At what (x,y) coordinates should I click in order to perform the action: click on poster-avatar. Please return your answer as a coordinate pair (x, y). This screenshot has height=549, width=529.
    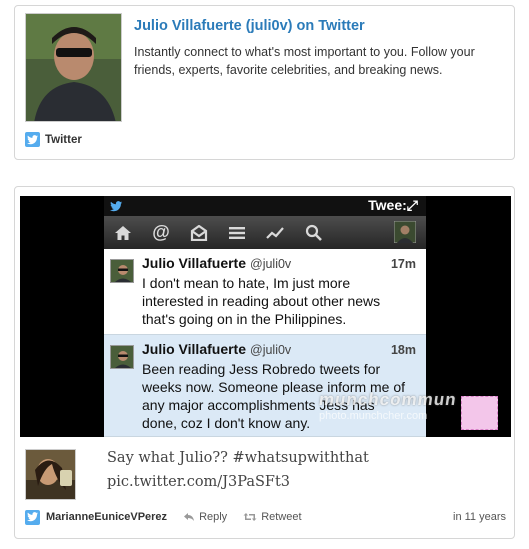
    Looking at the image, I should click on (50, 474).